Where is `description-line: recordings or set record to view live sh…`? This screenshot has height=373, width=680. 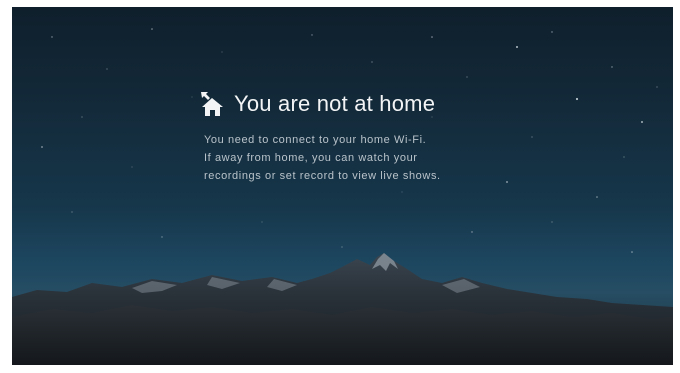
description-line: recordings or set record to view live sh… is located at coordinates (322, 176).